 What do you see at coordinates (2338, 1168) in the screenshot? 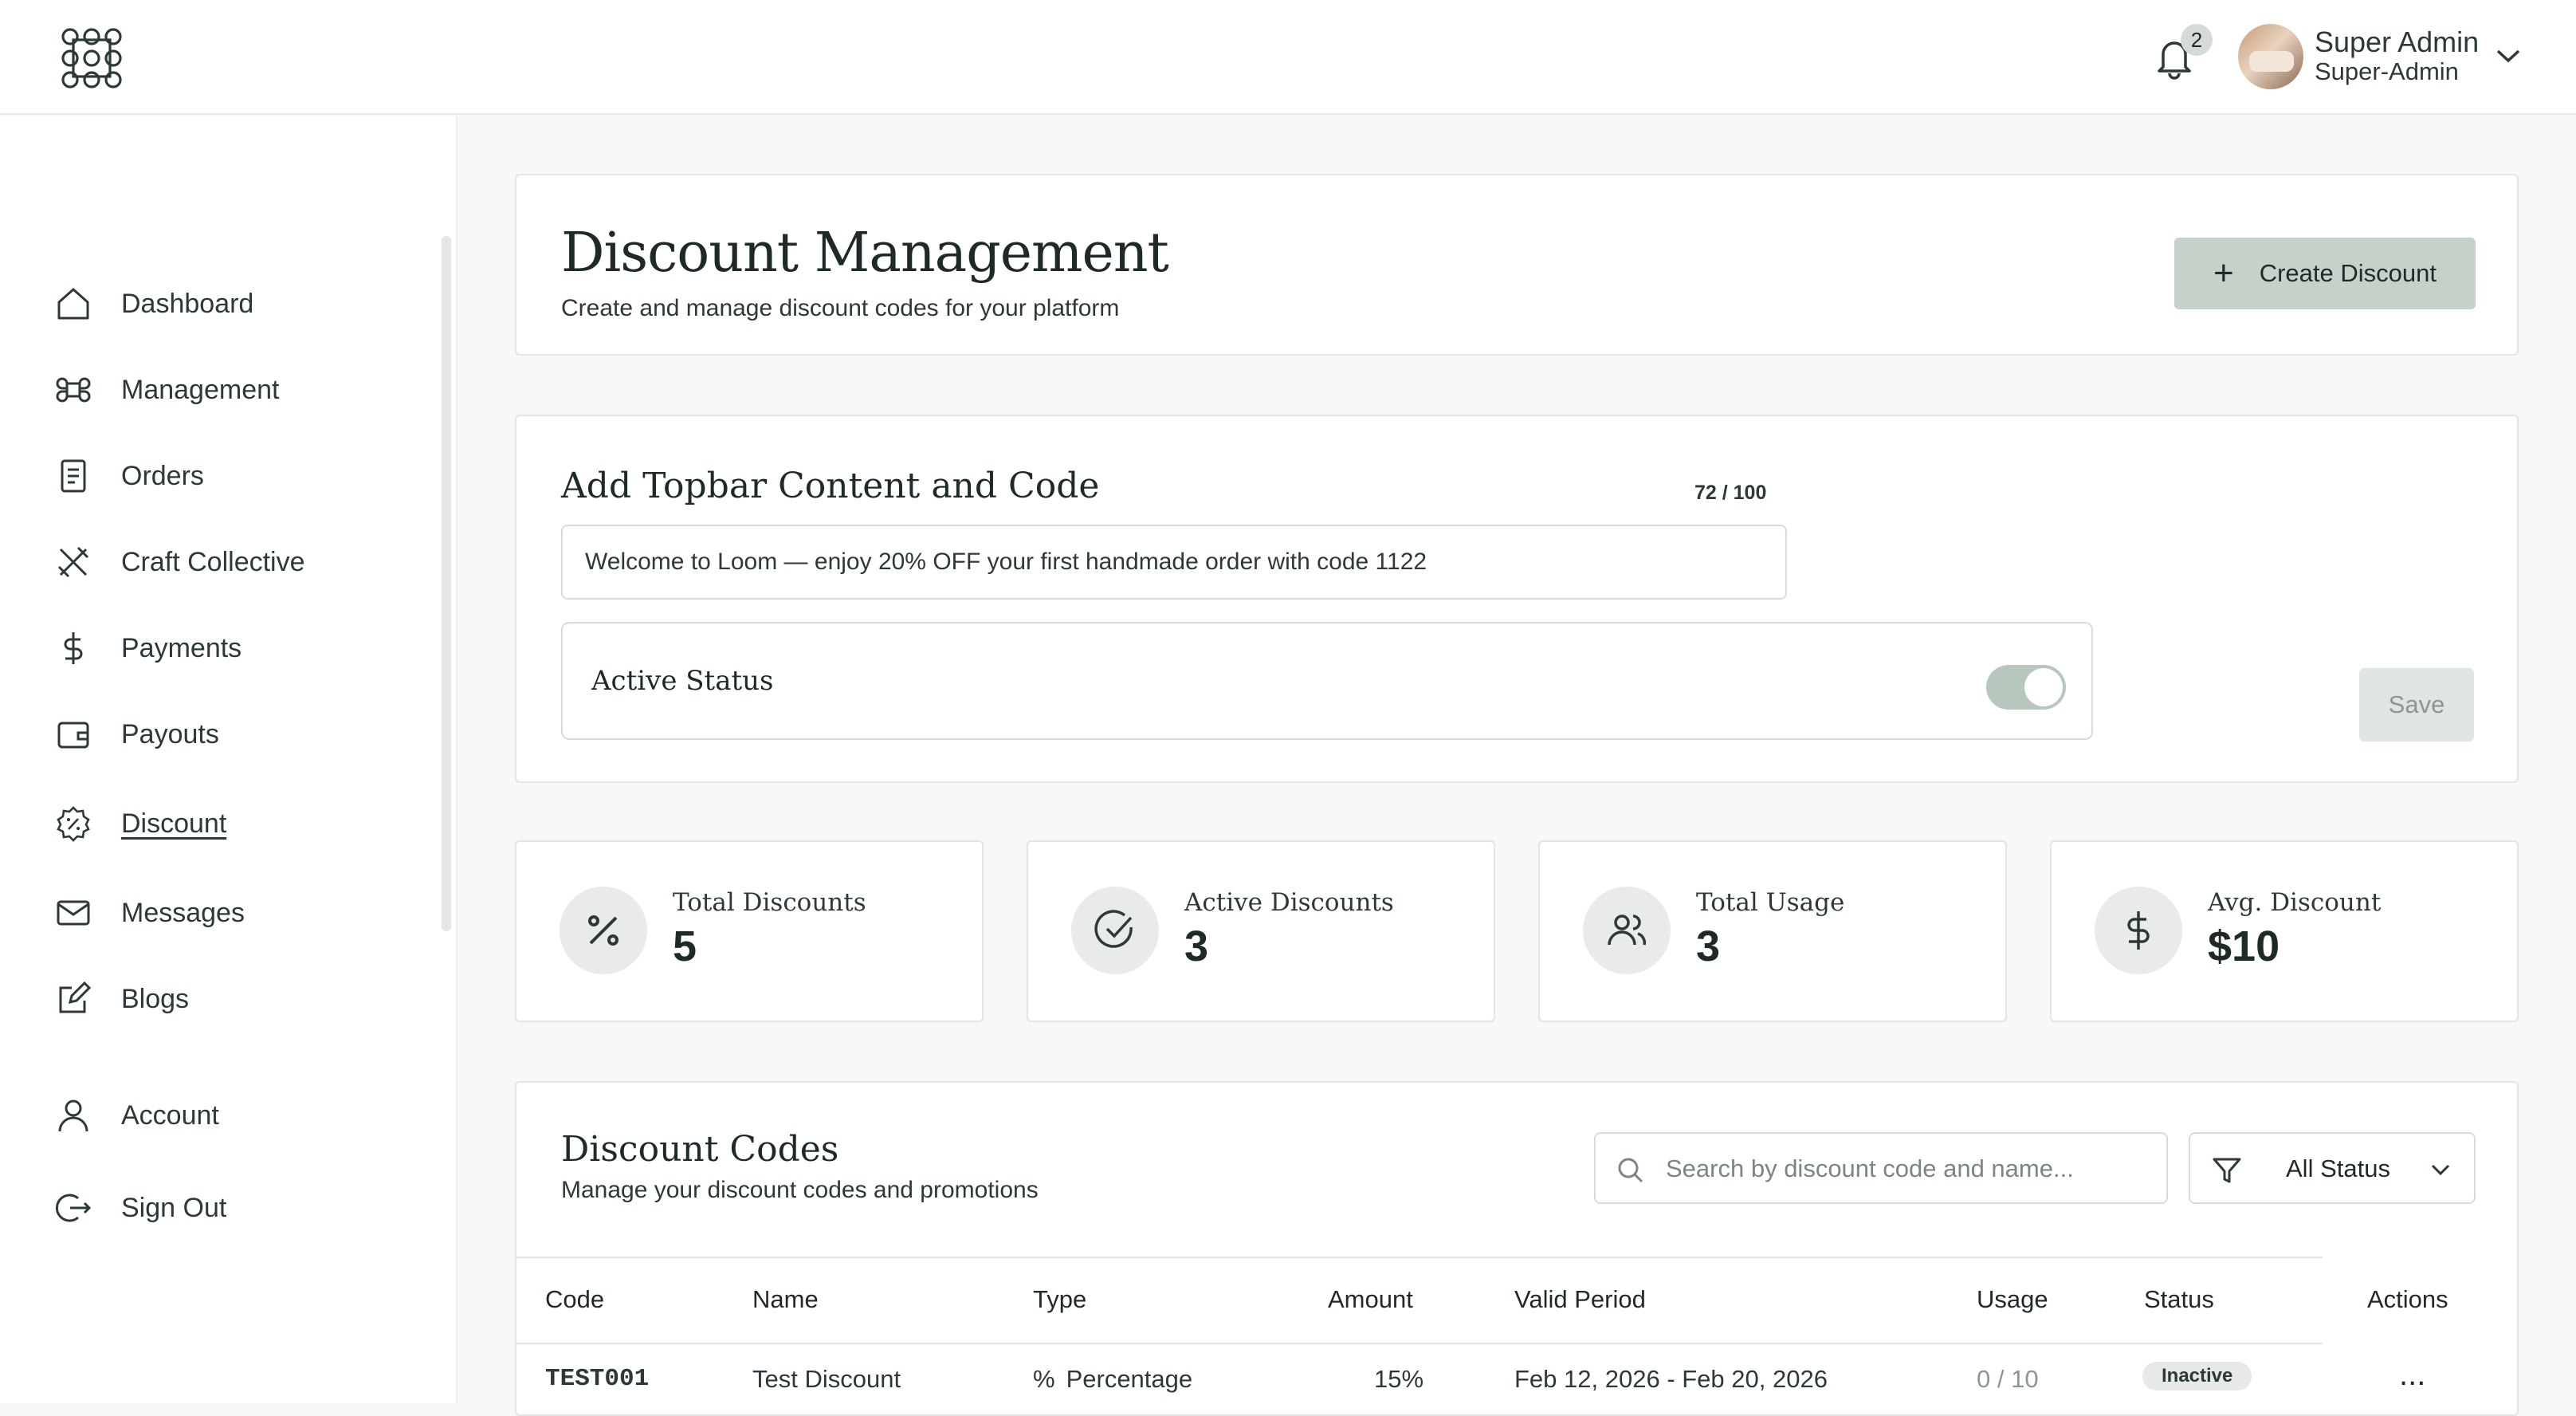
I see `status-filter-value: All Status` at bounding box center [2338, 1168].